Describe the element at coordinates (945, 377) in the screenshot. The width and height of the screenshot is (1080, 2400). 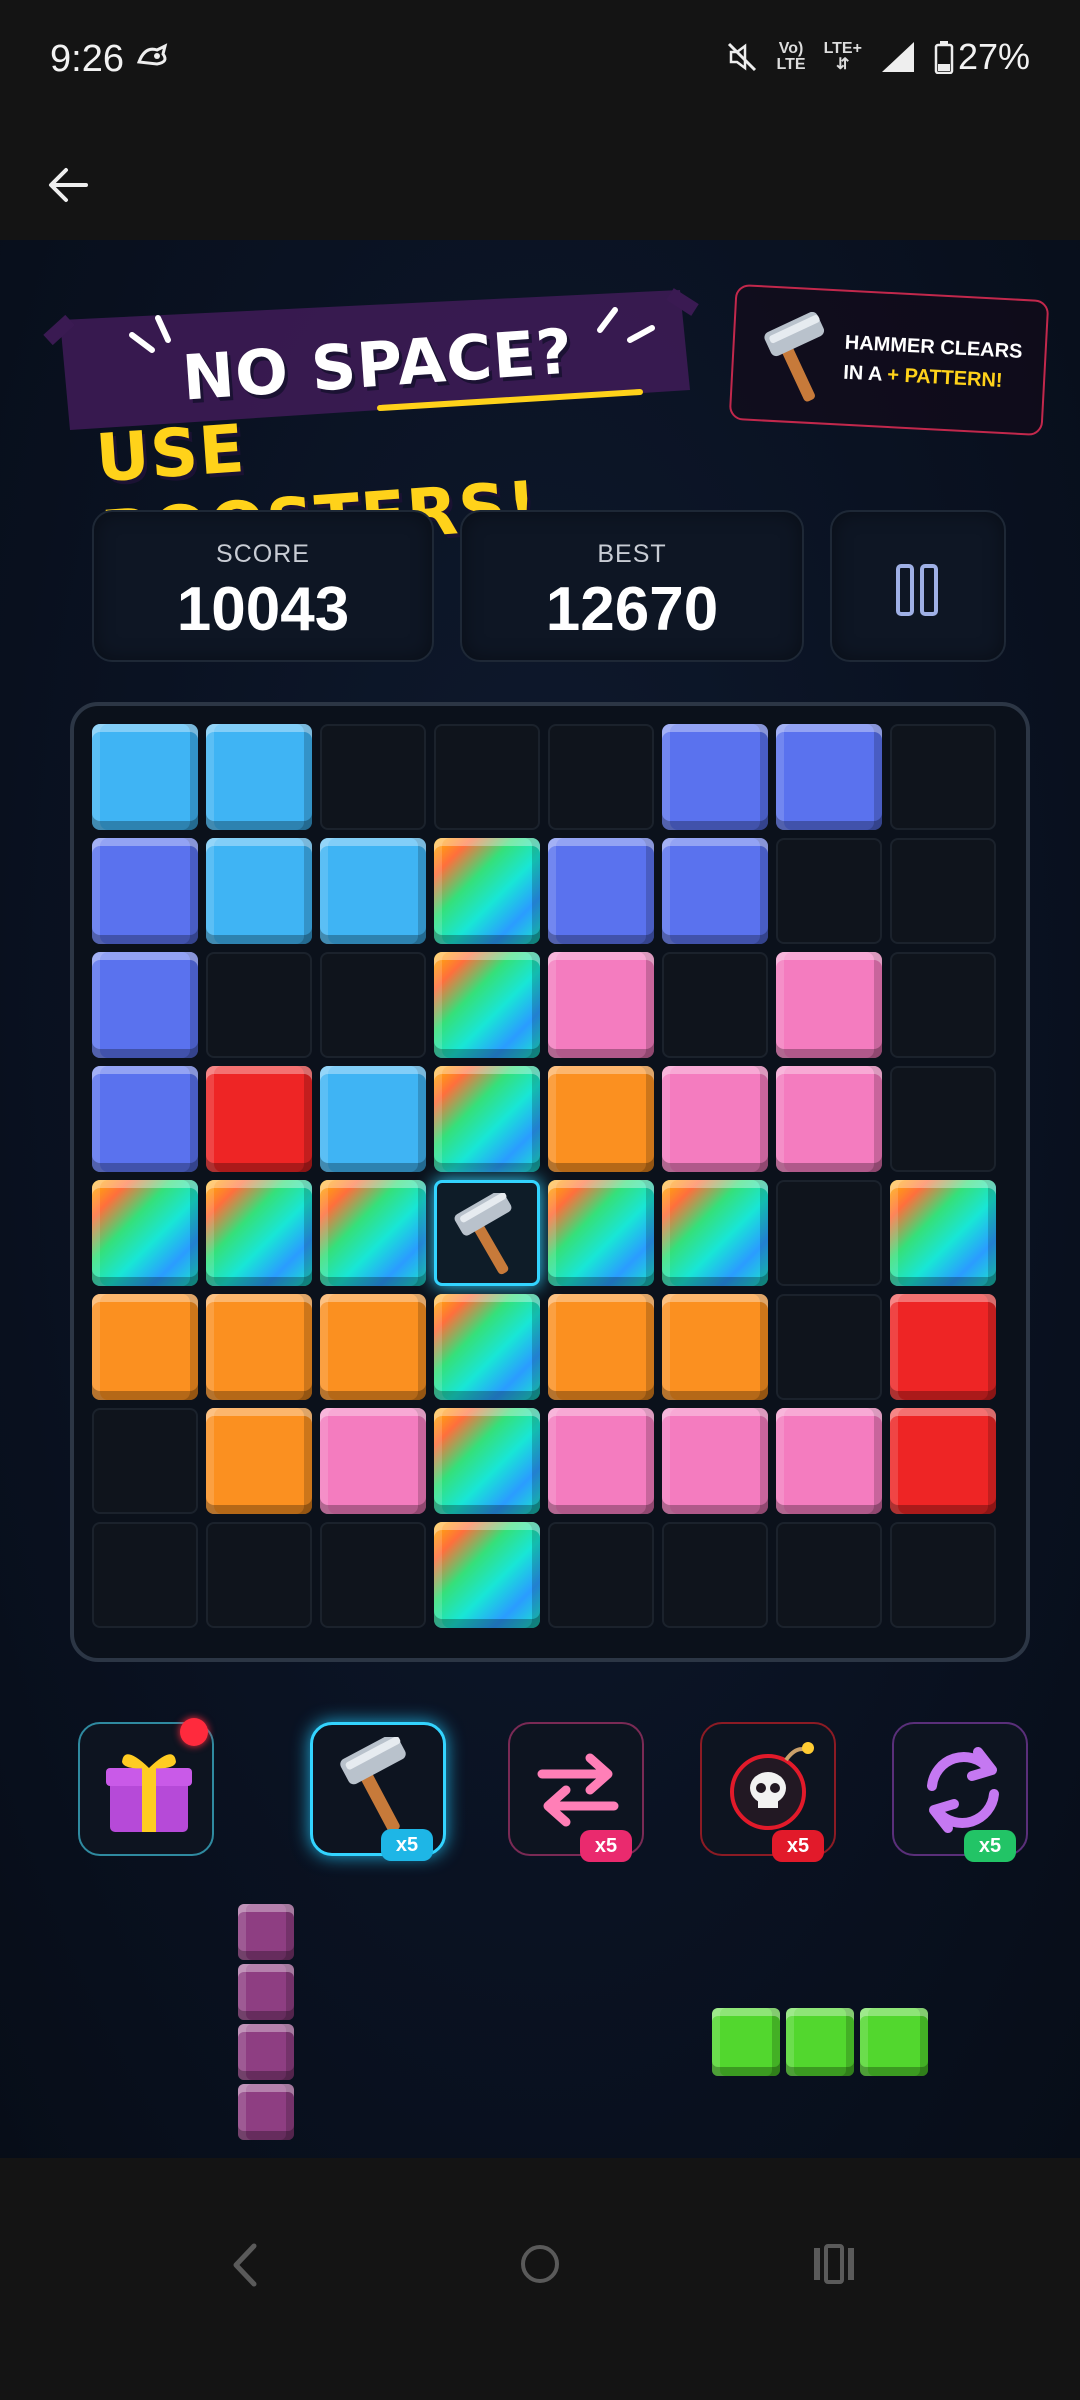
I see `tip-line-2-highlight: + PATTERN!` at that location.